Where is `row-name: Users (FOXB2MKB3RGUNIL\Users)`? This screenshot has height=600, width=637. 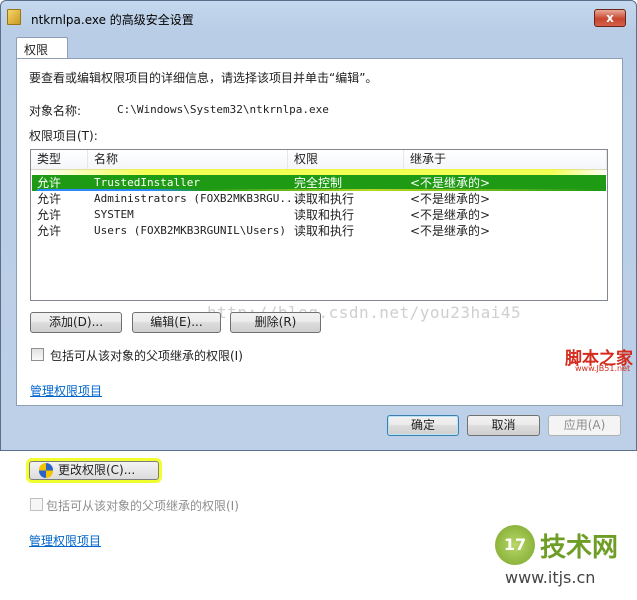
row-name: Users (FOXB2MKB3RGUNIL\Users) is located at coordinates (190, 230).